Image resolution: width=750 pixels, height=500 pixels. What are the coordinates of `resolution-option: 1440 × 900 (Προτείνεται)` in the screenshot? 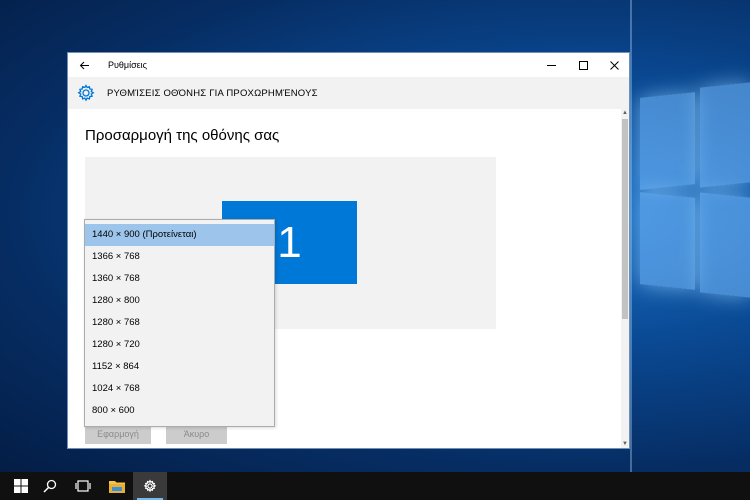 It's located at (179, 235).